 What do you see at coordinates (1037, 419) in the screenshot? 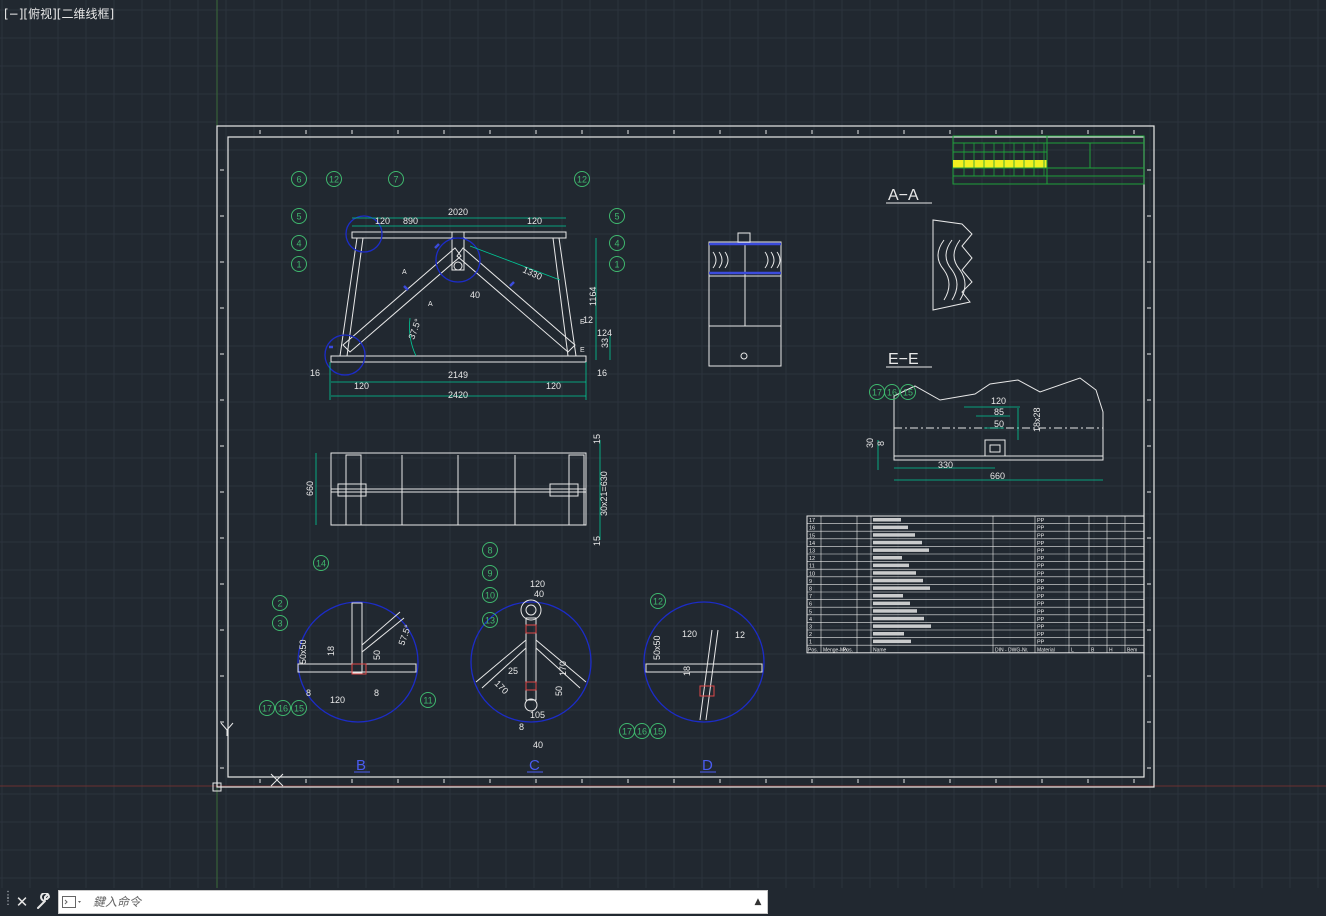
I see `svg-text: 18x28` at bounding box center [1037, 419].